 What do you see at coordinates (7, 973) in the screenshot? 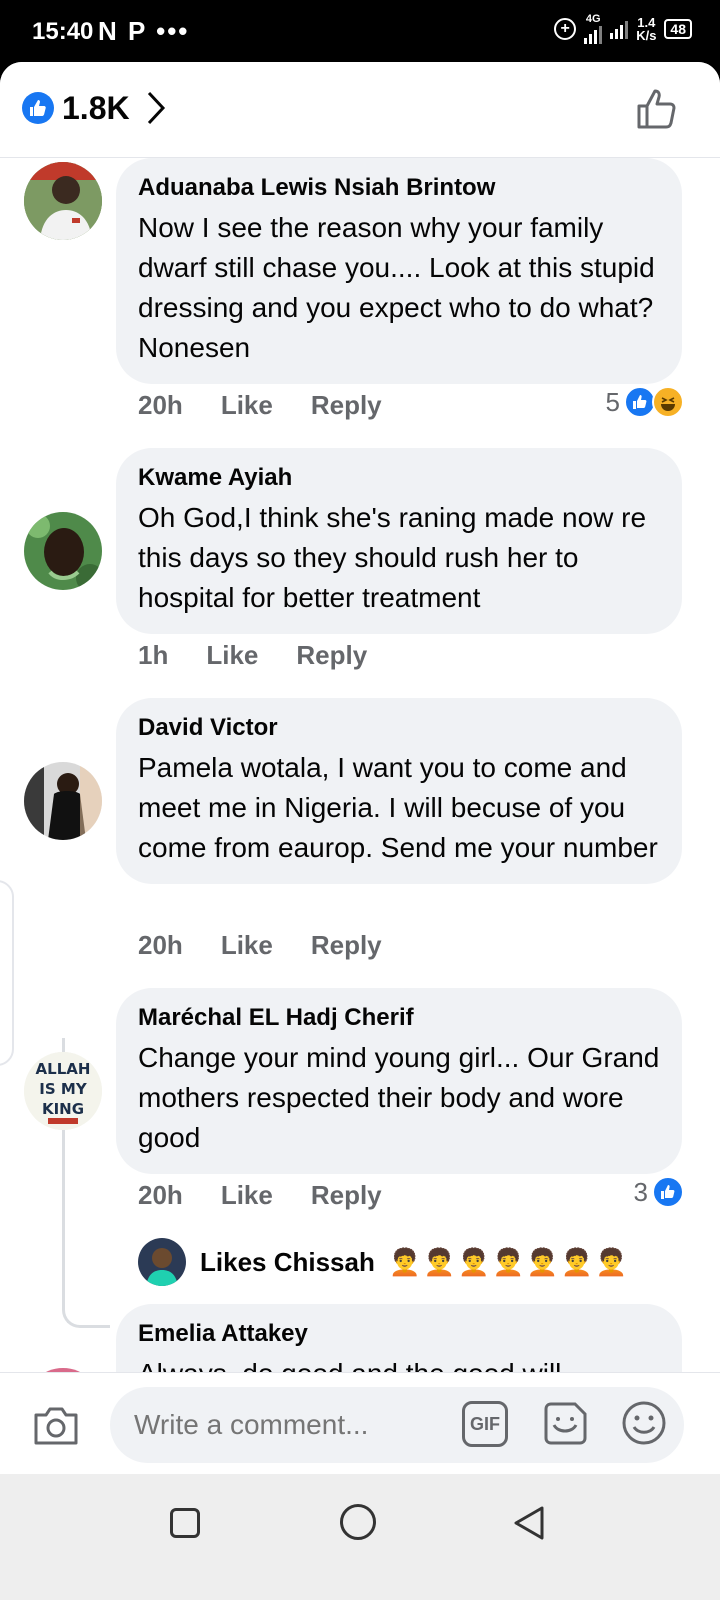
I see `side-handle` at bounding box center [7, 973].